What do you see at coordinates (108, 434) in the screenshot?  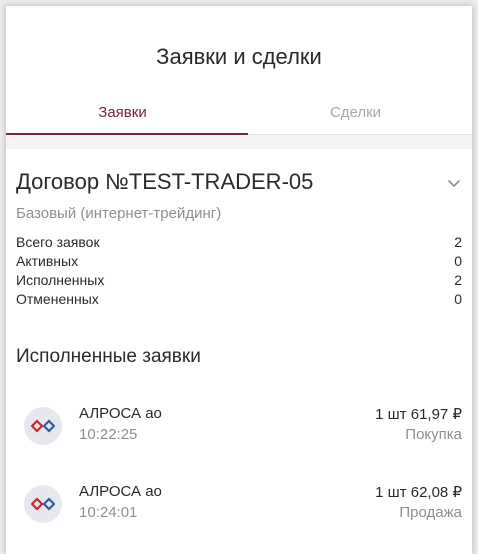 I see `order-time: 10:22:25` at bounding box center [108, 434].